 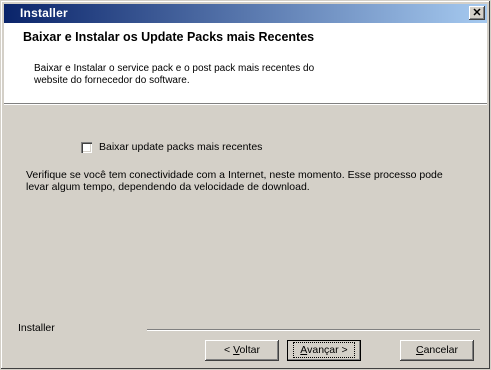 What do you see at coordinates (245, 13) in the screenshot?
I see `title-bar: Installer ✕` at bounding box center [245, 13].